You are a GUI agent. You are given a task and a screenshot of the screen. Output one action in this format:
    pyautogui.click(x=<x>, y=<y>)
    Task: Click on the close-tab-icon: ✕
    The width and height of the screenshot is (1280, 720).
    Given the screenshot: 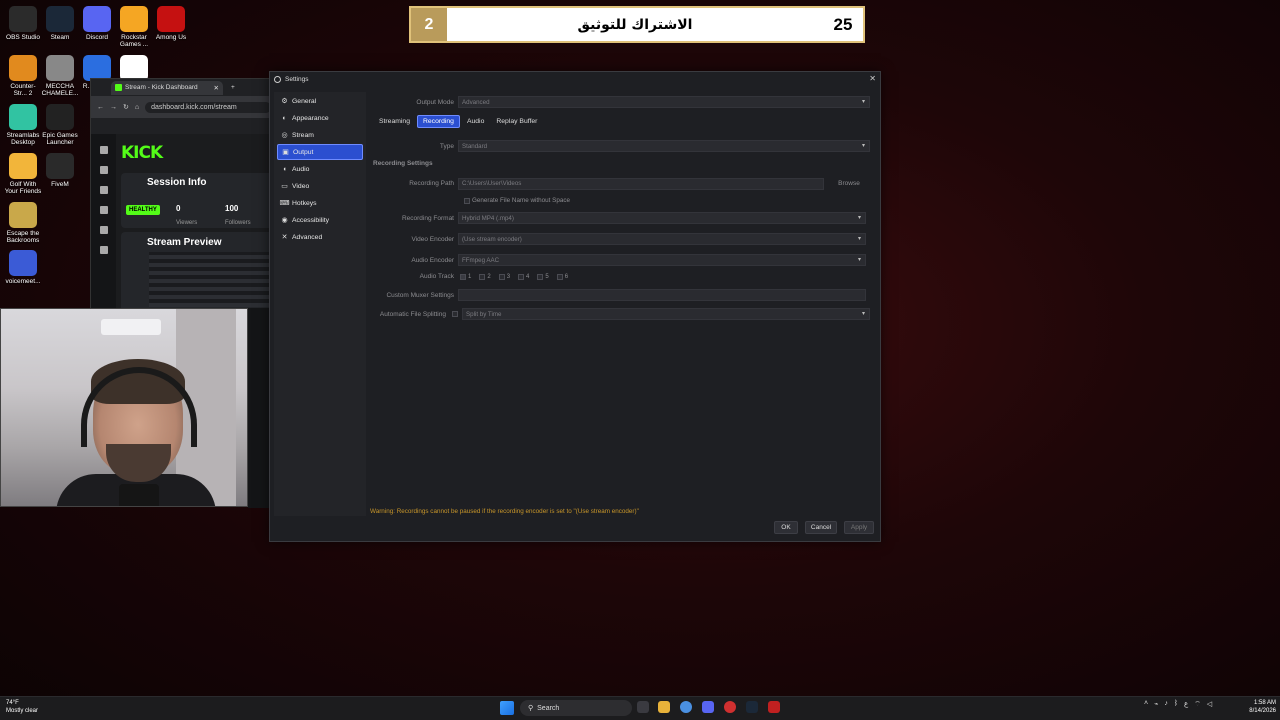 What is the action you would take?
    pyautogui.click(x=216, y=88)
    